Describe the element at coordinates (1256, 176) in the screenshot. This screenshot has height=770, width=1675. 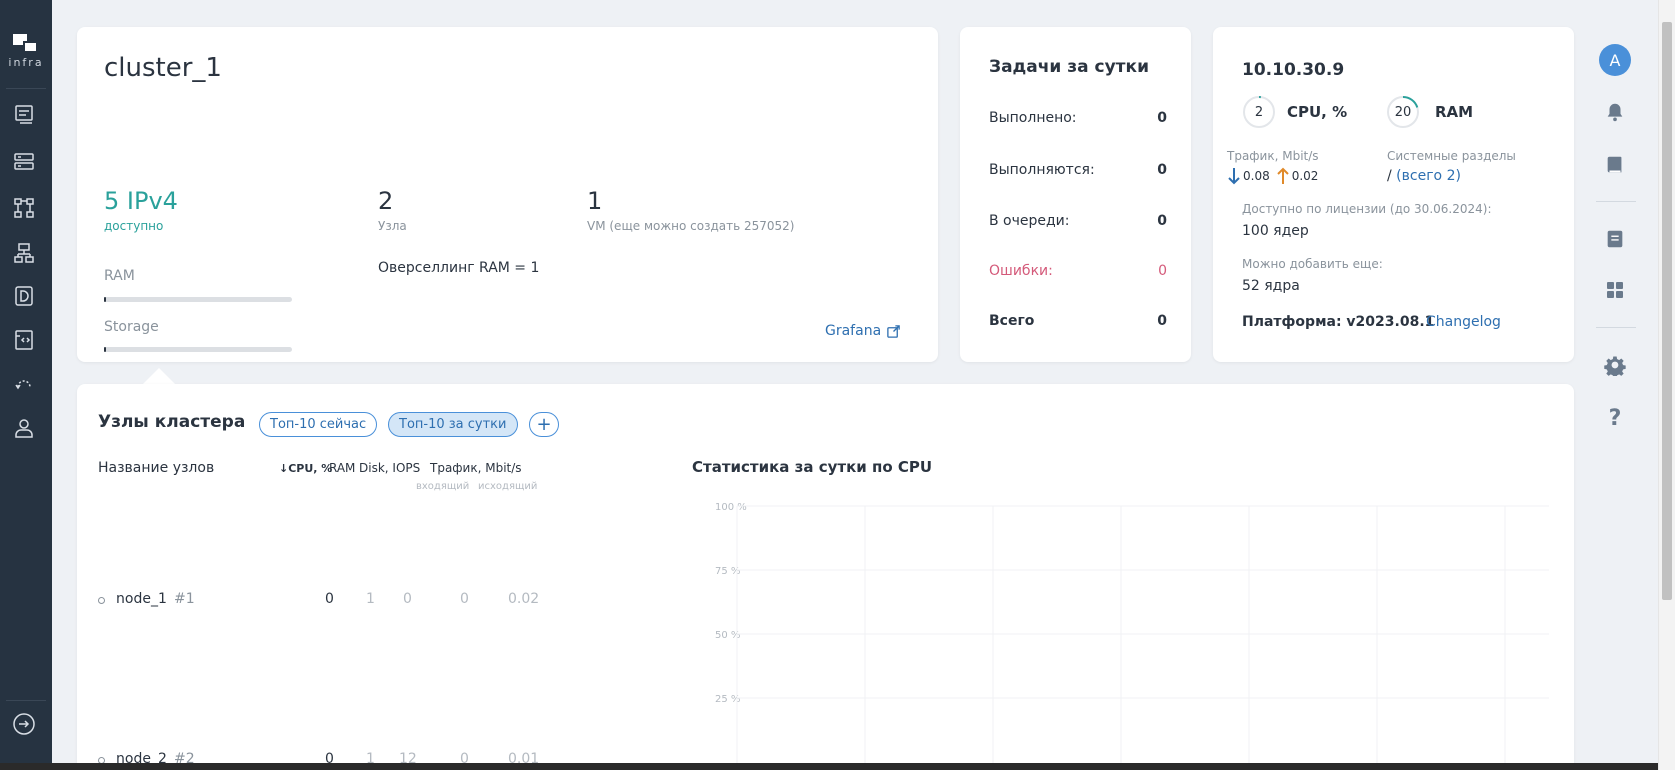
I see `traffic-in: 0.08` at that location.